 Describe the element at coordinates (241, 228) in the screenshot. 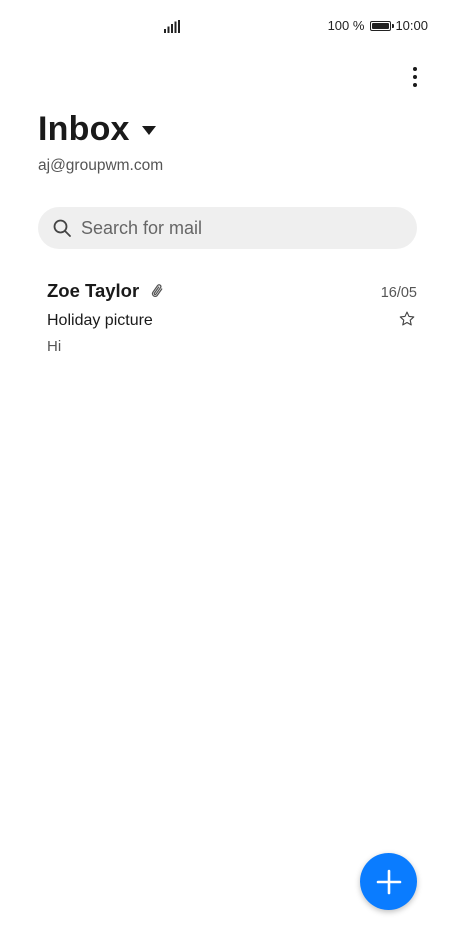

I see `search-input` at that location.